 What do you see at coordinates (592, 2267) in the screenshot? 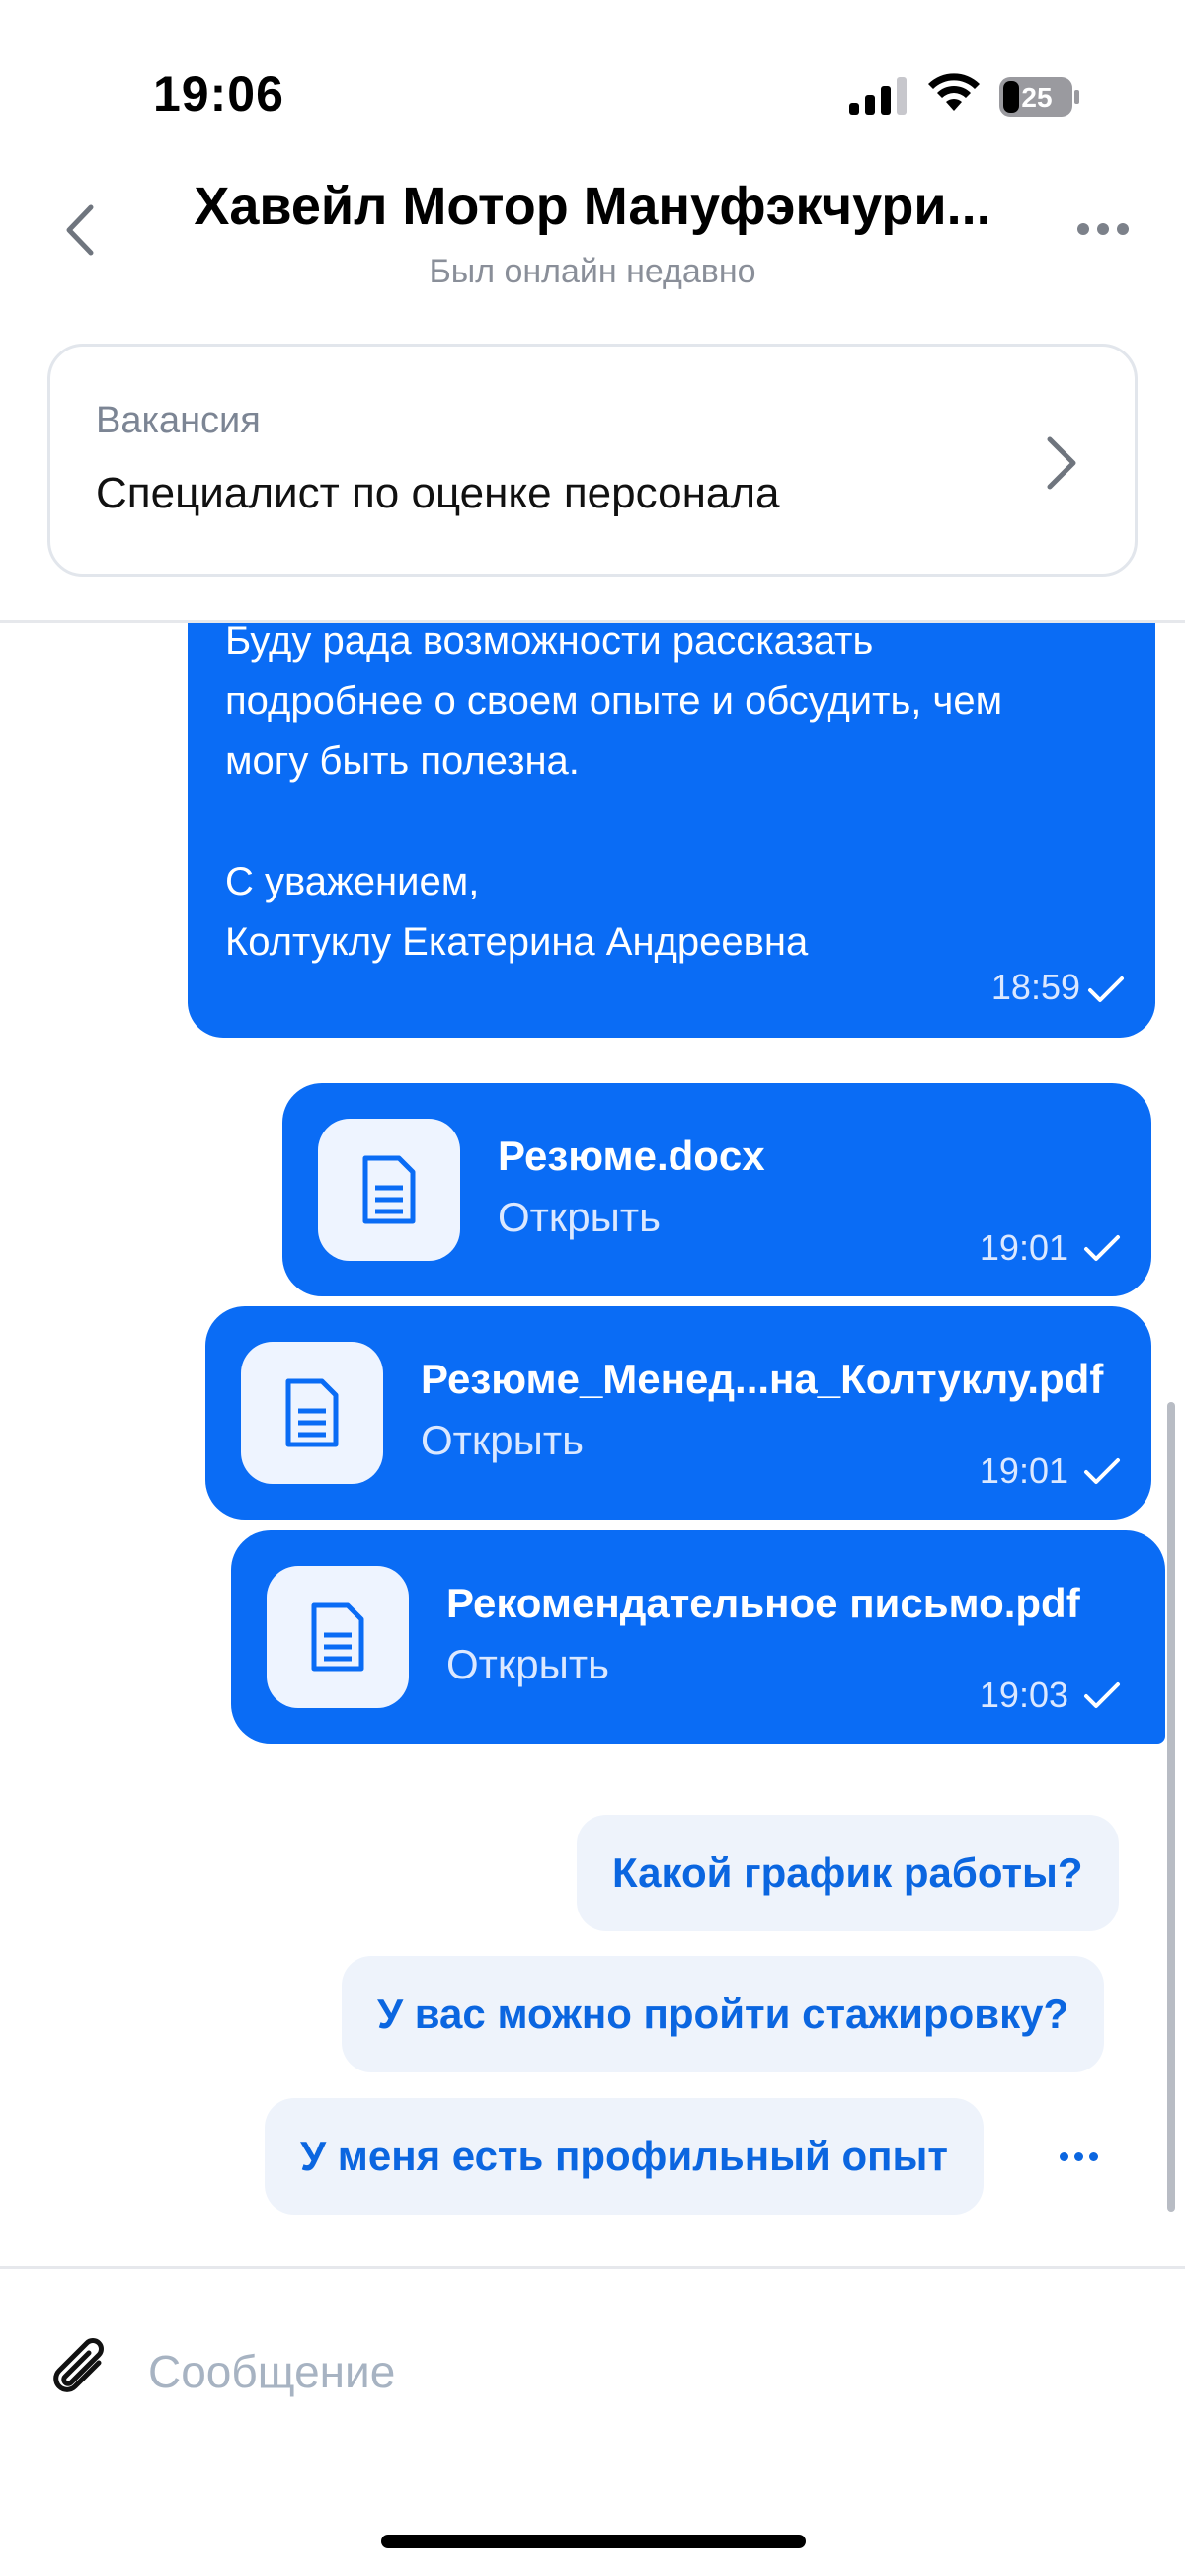
I see `input-divider` at bounding box center [592, 2267].